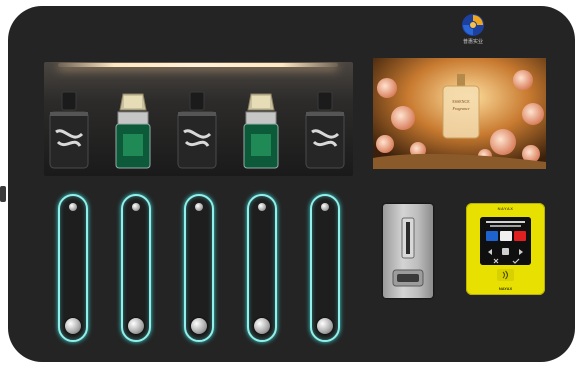 The width and height of the screenshot is (580, 367). I want to click on card-reader-brand: NAYAX, so click(505, 208).